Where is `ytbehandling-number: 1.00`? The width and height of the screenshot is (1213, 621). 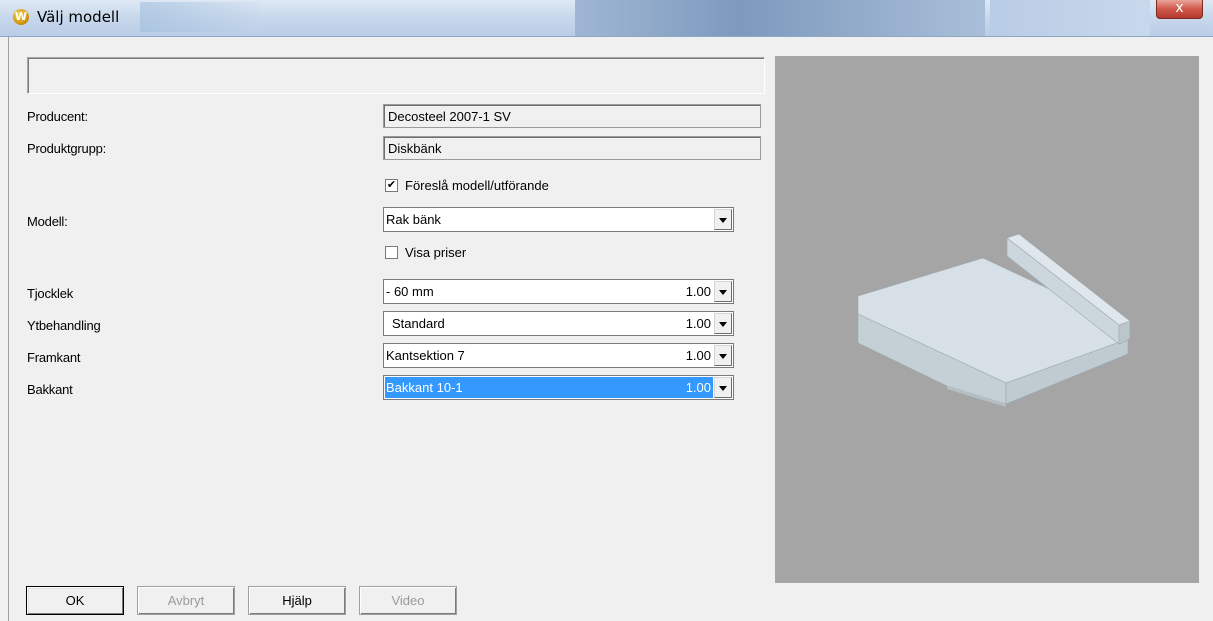 ytbehandling-number: 1.00 is located at coordinates (698, 323).